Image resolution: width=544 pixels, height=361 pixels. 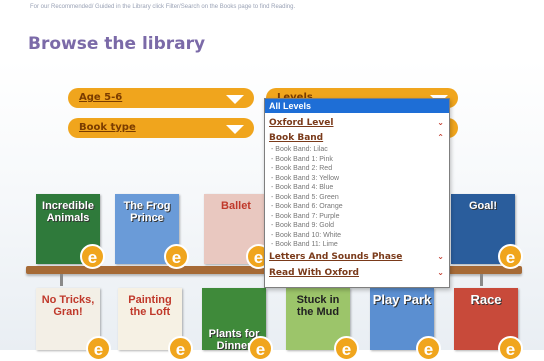 What do you see at coordinates (402, 299) in the screenshot?
I see `book-title: Play Park` at bounding box center [402, 299].